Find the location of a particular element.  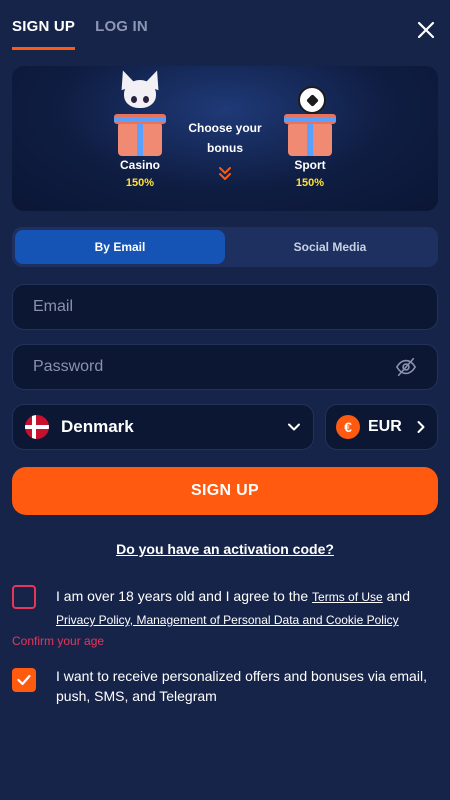

bonus-name-sport: Sport is located at coordinates (310, 165).